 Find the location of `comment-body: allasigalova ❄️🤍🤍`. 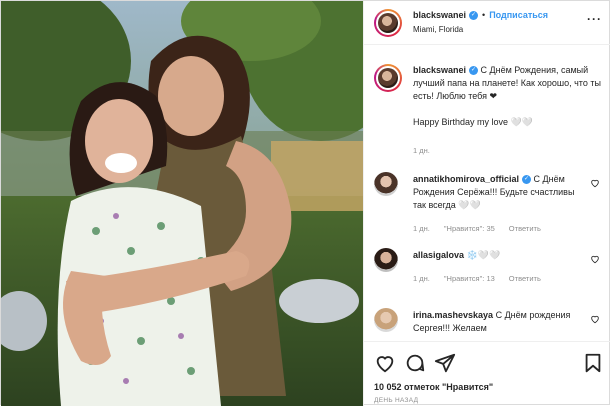

comment-body: allasigalova ❄️🤍🤍 is located at coordinates (500, 255).